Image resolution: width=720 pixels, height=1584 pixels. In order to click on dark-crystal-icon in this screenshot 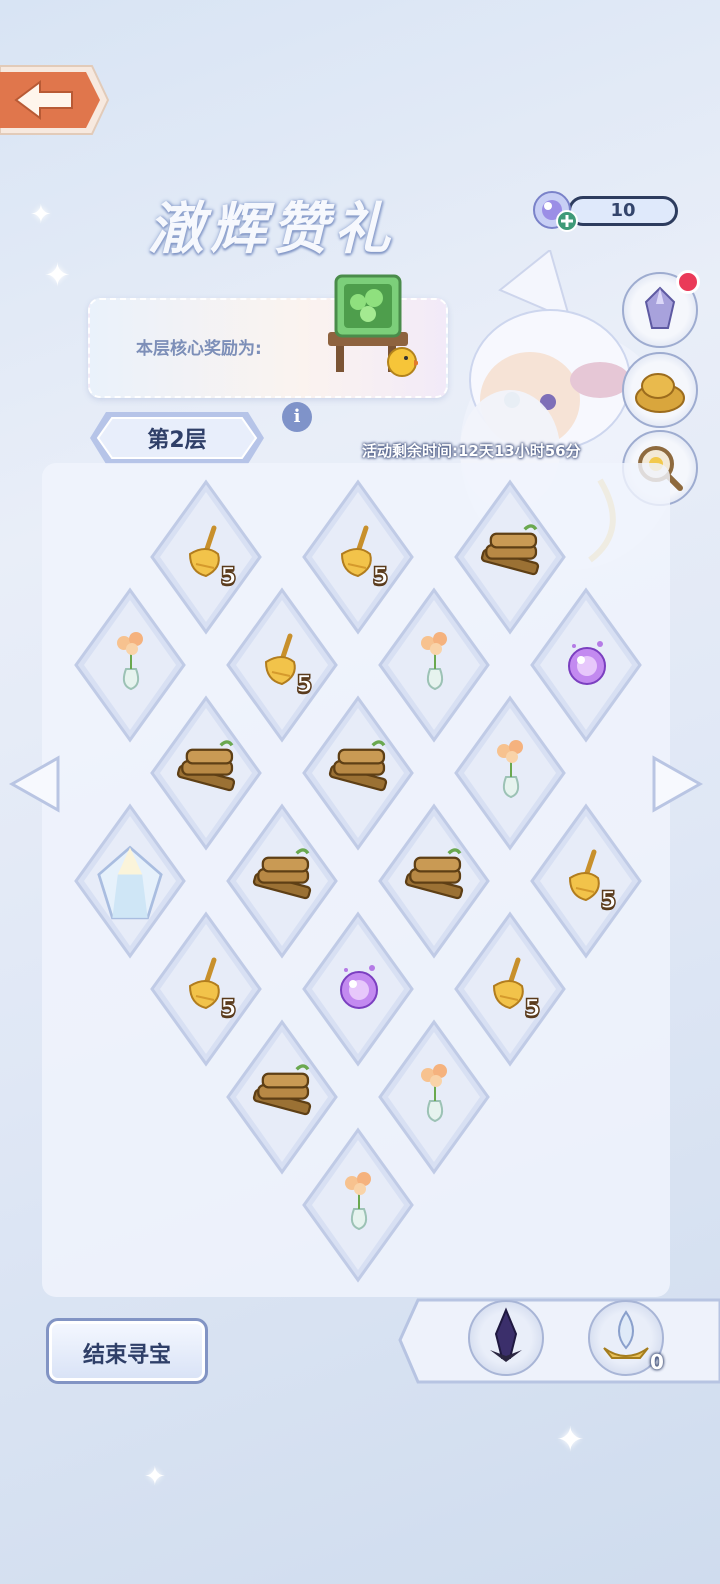, I will do `click(506, 1334)`.